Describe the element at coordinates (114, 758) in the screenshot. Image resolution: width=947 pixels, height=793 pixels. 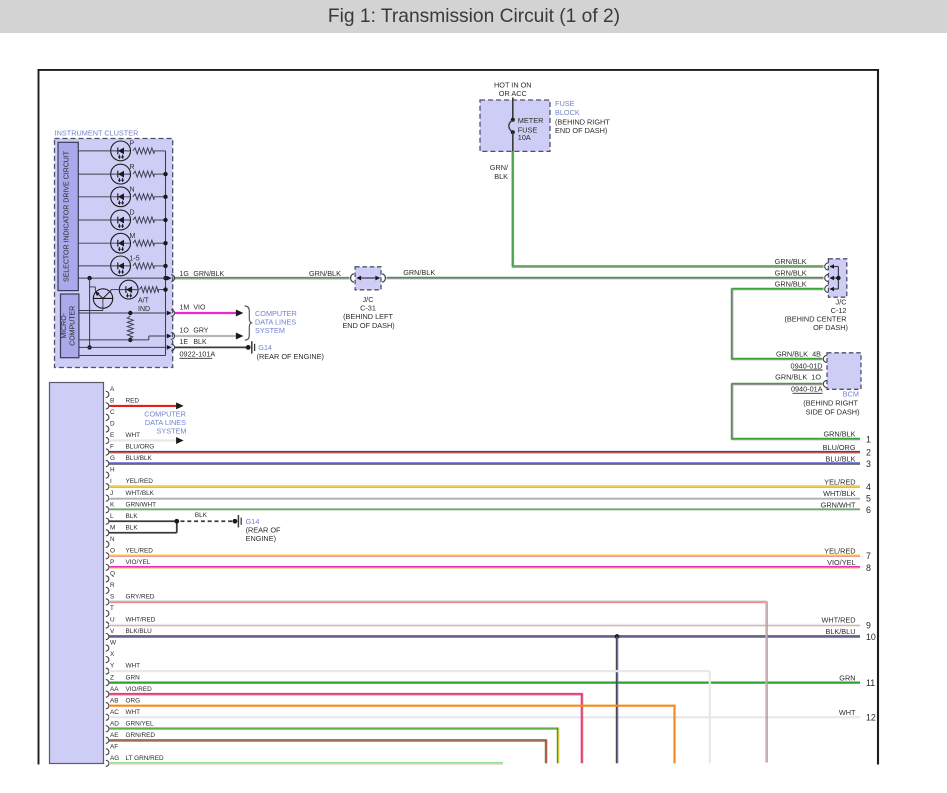
I see `svg-text: AG` at that location.